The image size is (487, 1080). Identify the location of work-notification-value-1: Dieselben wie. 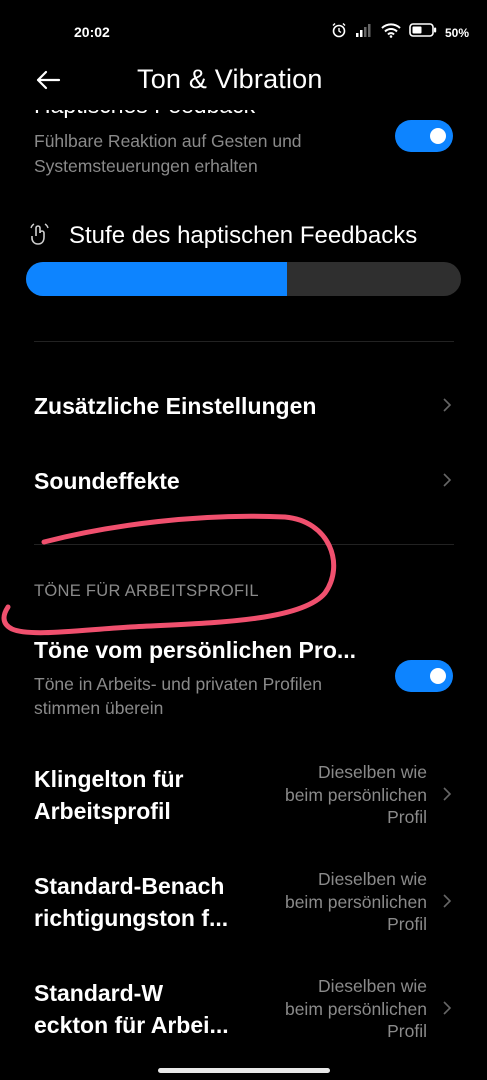
(372, 879).